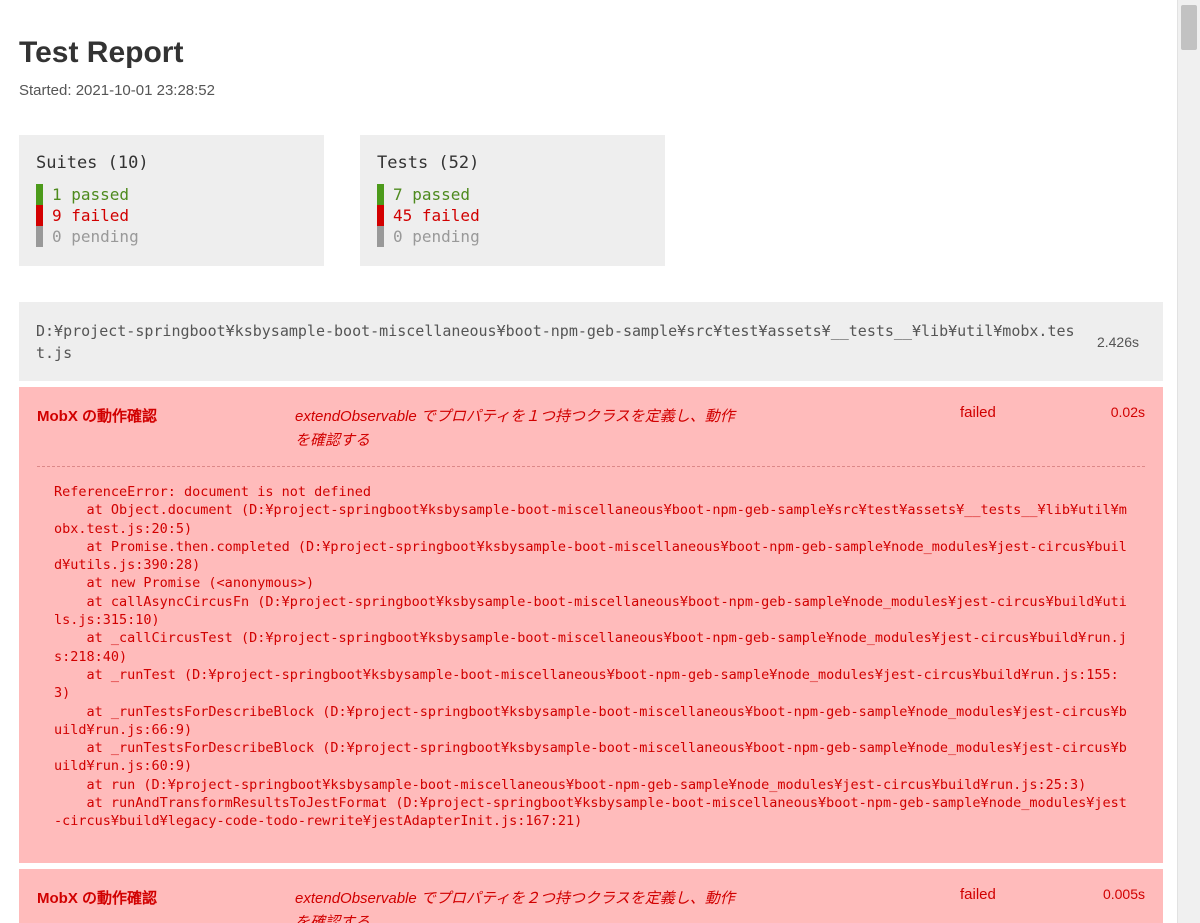 The width and height of the screenshot is (1200, 923). I want to click on test-duration: 0.005s, so click(1123, 894).